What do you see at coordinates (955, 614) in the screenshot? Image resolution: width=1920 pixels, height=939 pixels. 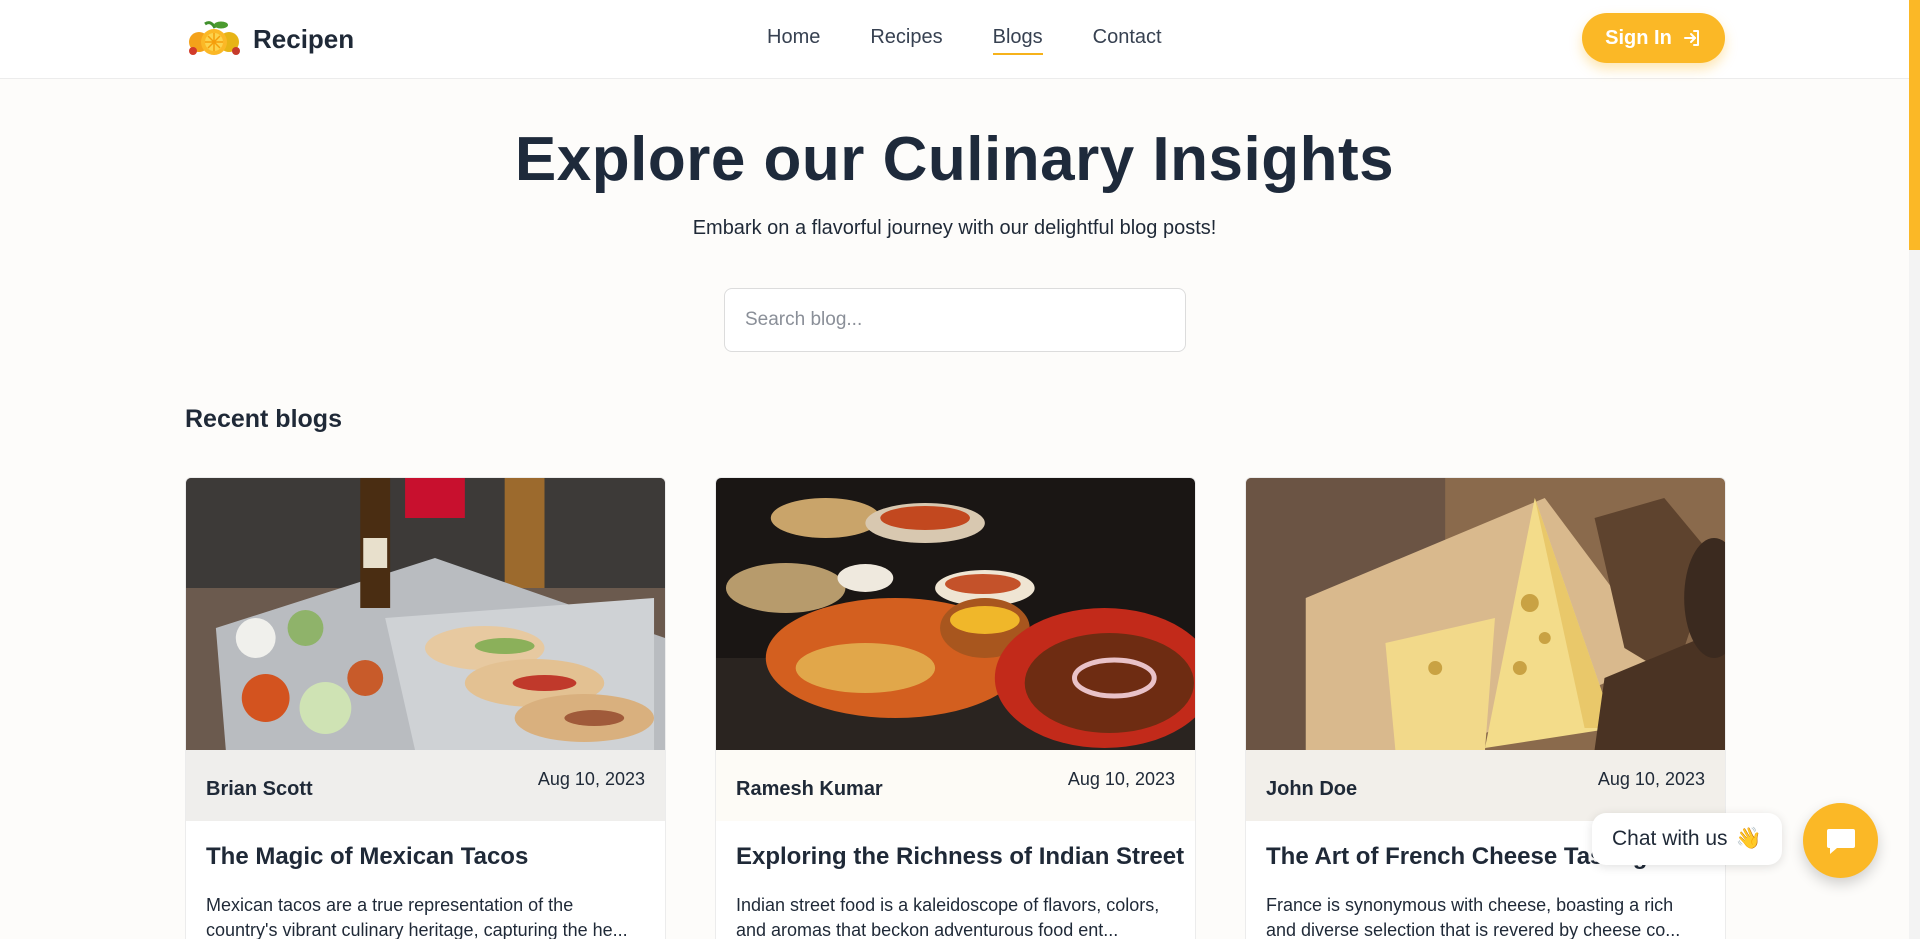 I see `indian-street-food-image` at bounding box center [955, 614].